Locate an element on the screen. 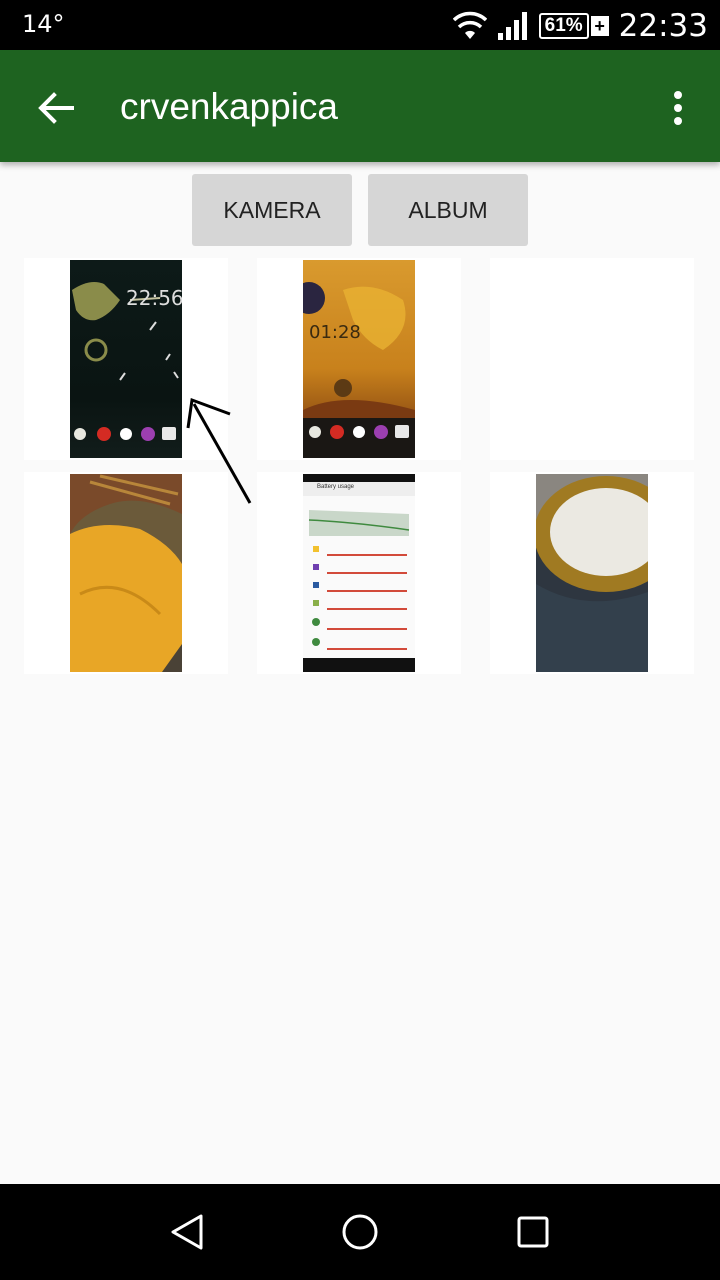 The image size is (720, 1280). more-vert-icon is located at coordinates (678, 108).